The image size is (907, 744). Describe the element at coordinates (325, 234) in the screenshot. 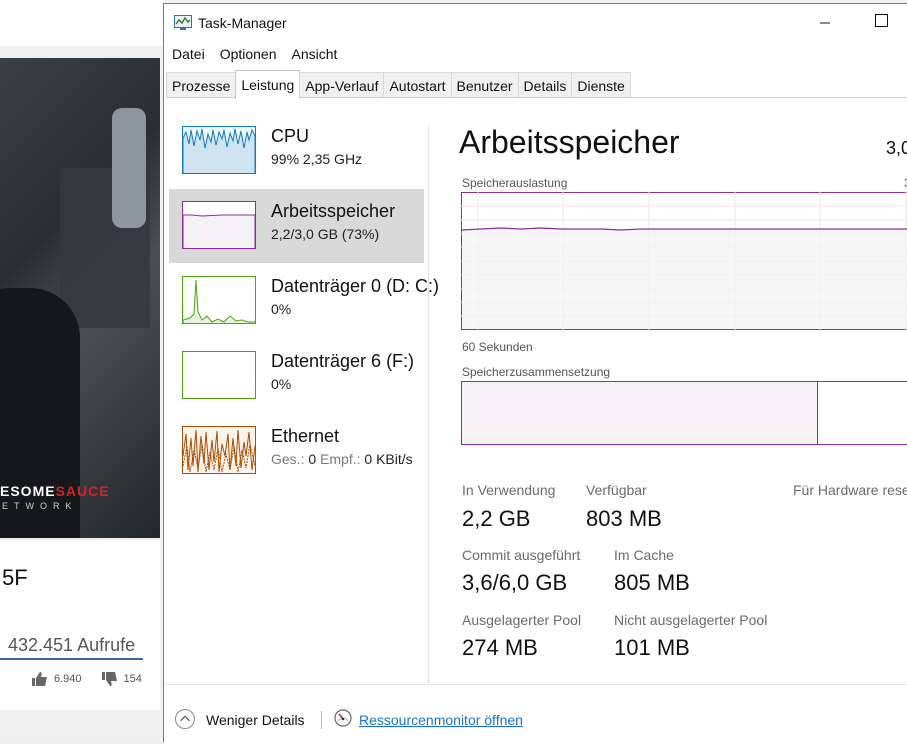

I see `sidebar-memory-value: 2,2/3,0 GB (73%)` at that location.